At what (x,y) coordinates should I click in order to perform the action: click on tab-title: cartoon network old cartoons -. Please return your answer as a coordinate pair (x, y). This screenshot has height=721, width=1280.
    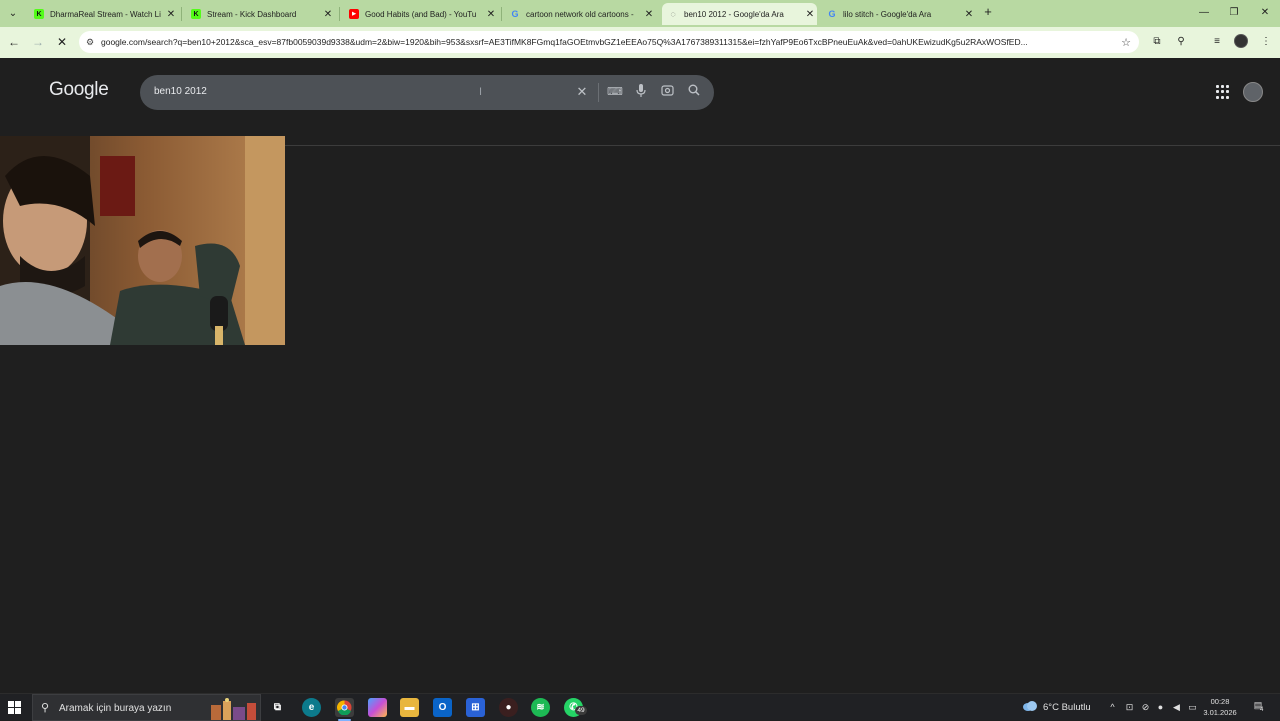
    Looking at the image, I should click on (580, 14).